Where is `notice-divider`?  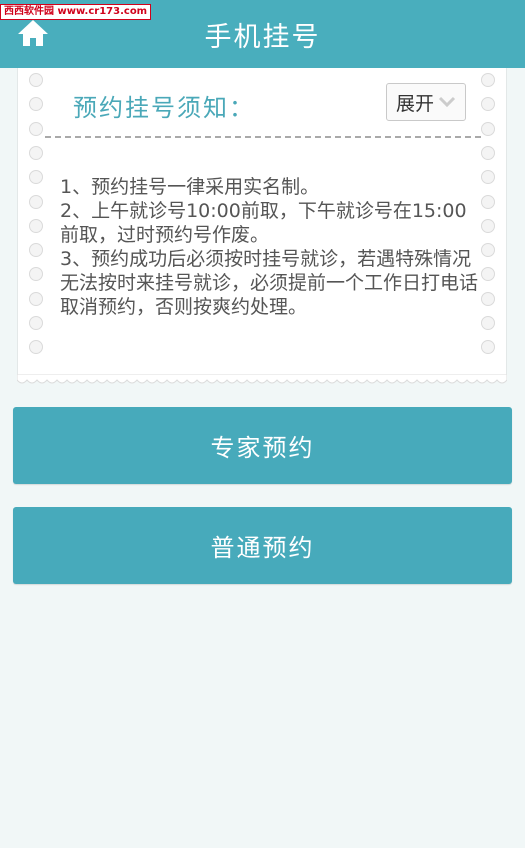 notice-divider is located at coordinates (263, 137).